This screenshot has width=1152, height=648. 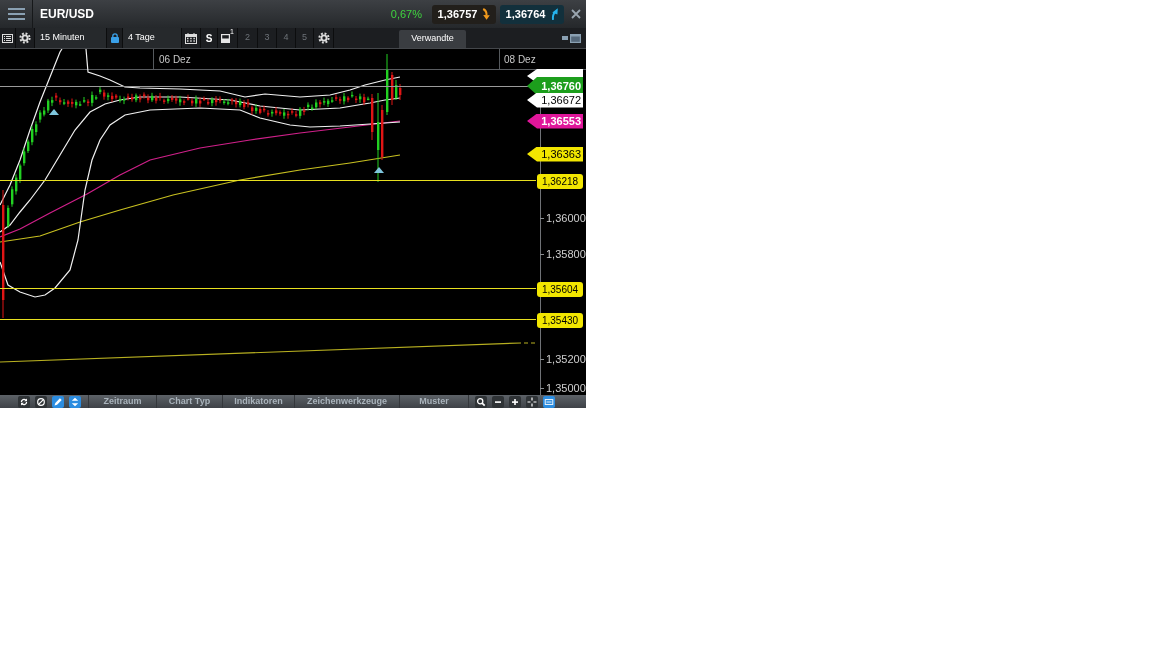 I want to click on date-label: 06 Dez, so click(x=175, y=60).